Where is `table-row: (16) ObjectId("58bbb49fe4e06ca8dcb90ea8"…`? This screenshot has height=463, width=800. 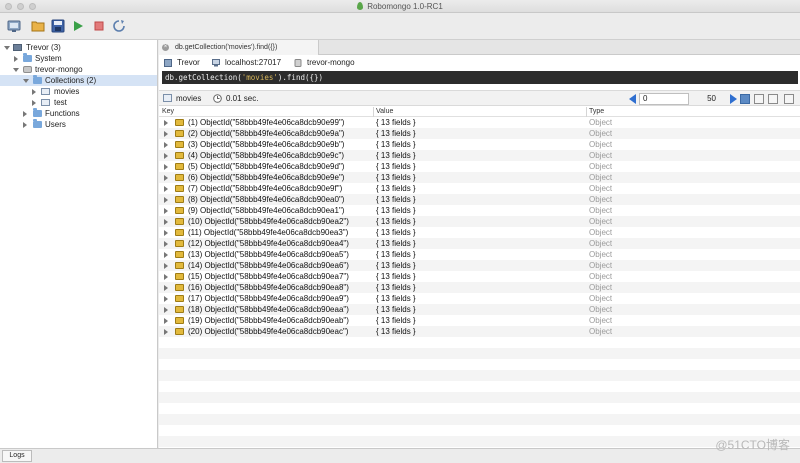
table-row: (16) ObjectId("58bbb49fe4e06ca8dcb90ea8"… is located at coordinates (479, 287).